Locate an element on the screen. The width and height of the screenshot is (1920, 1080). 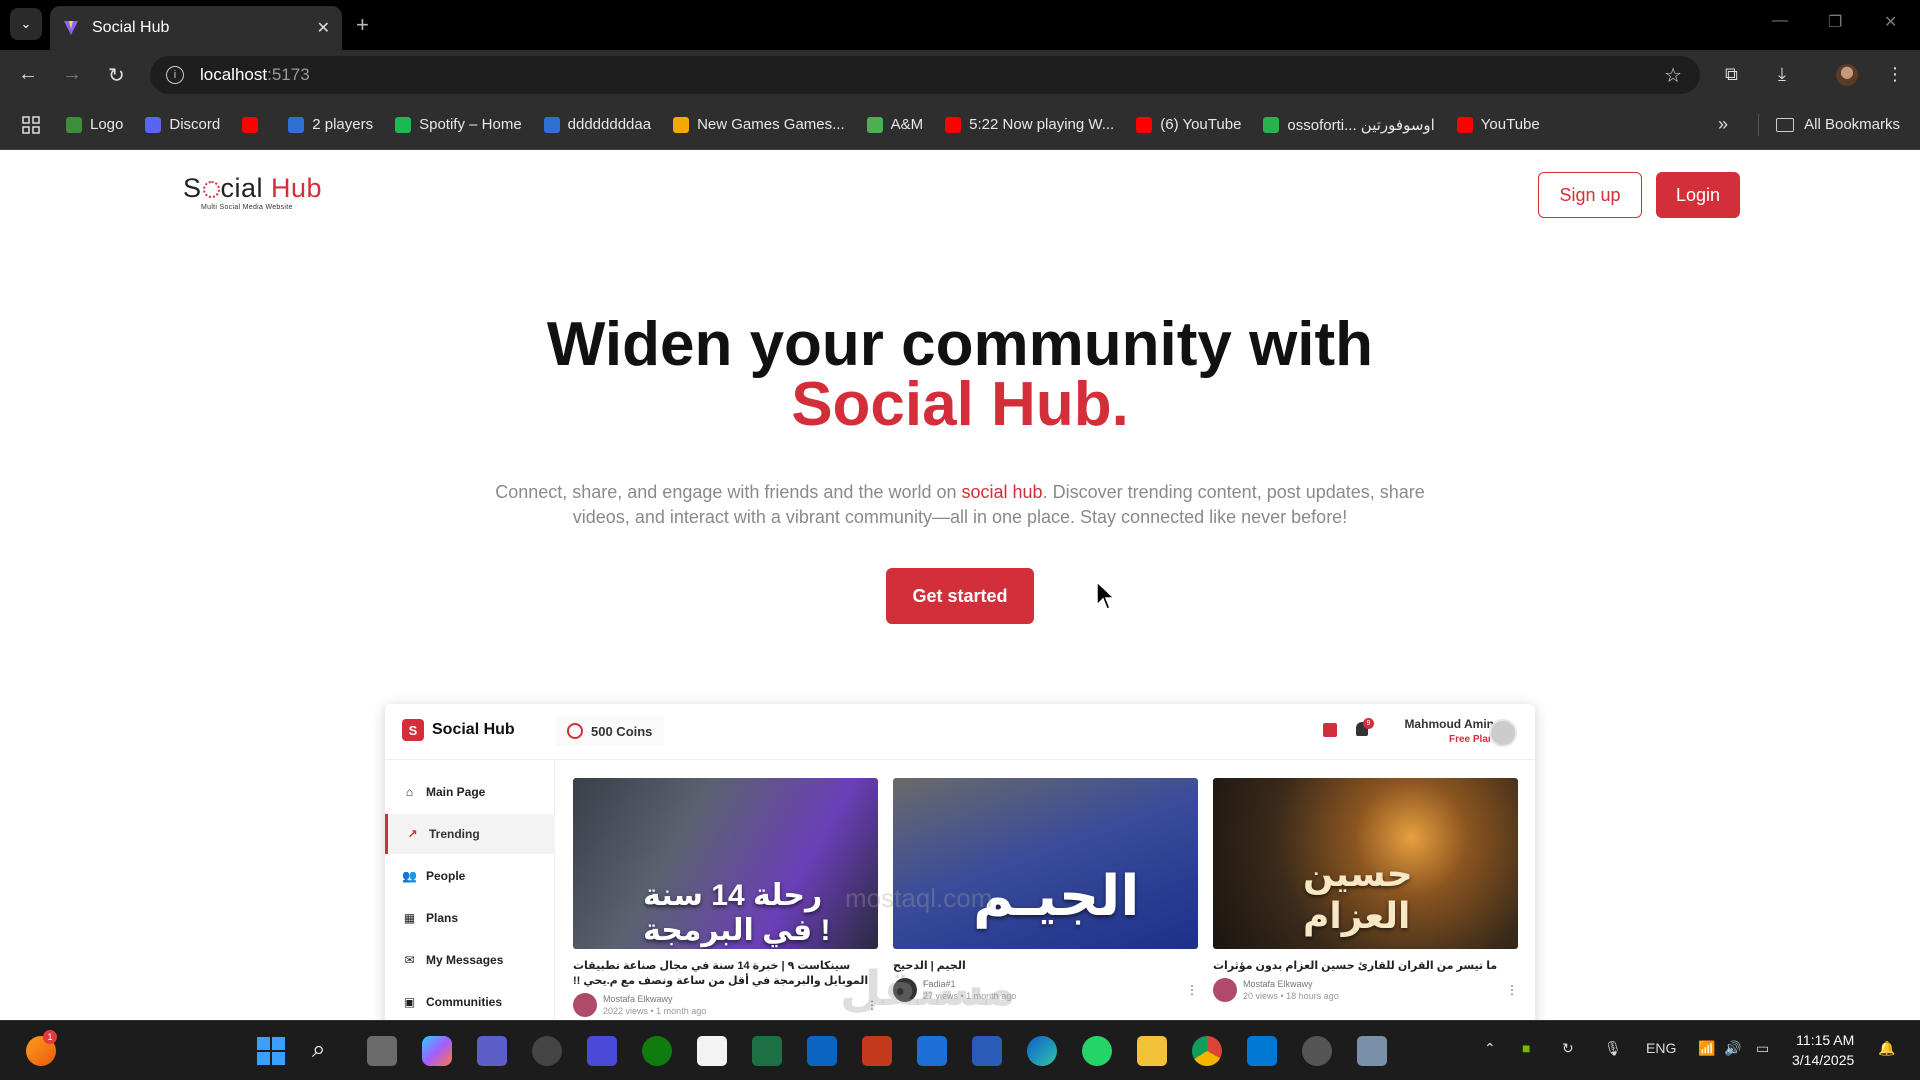
video-thumbnail: رحلة 14 سنة في البرمجة ! is located at coordinates (725, 863).